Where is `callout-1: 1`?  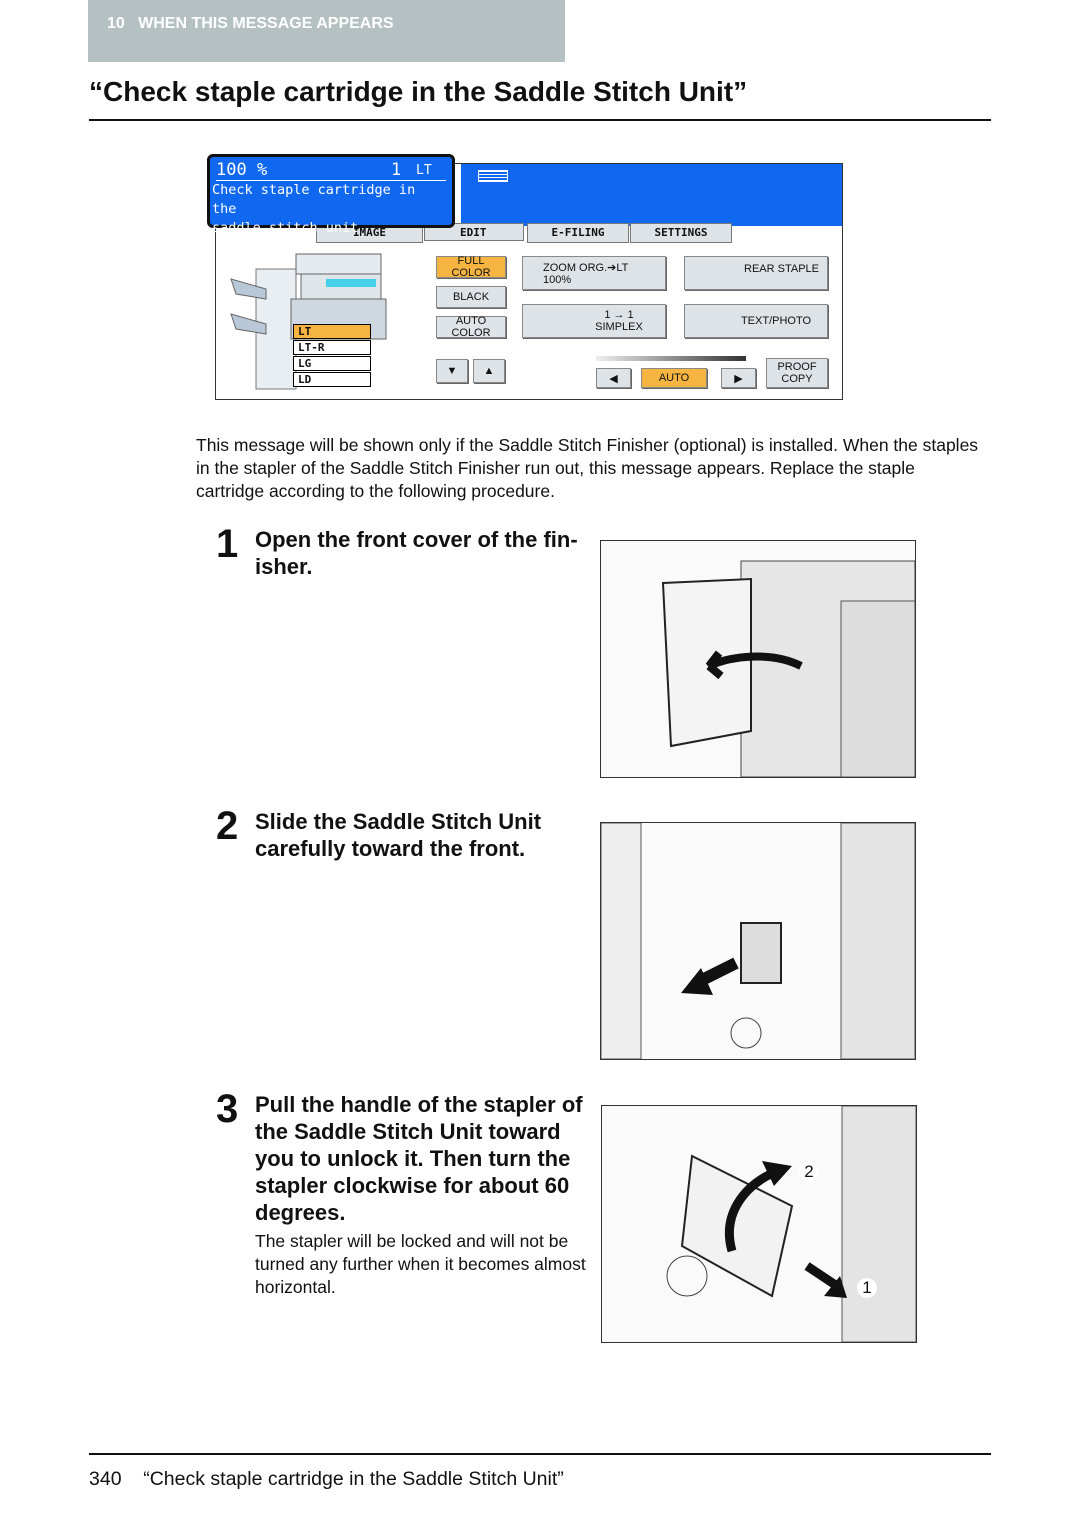 callout-1: 1 is located at coordinates (867, 1288).